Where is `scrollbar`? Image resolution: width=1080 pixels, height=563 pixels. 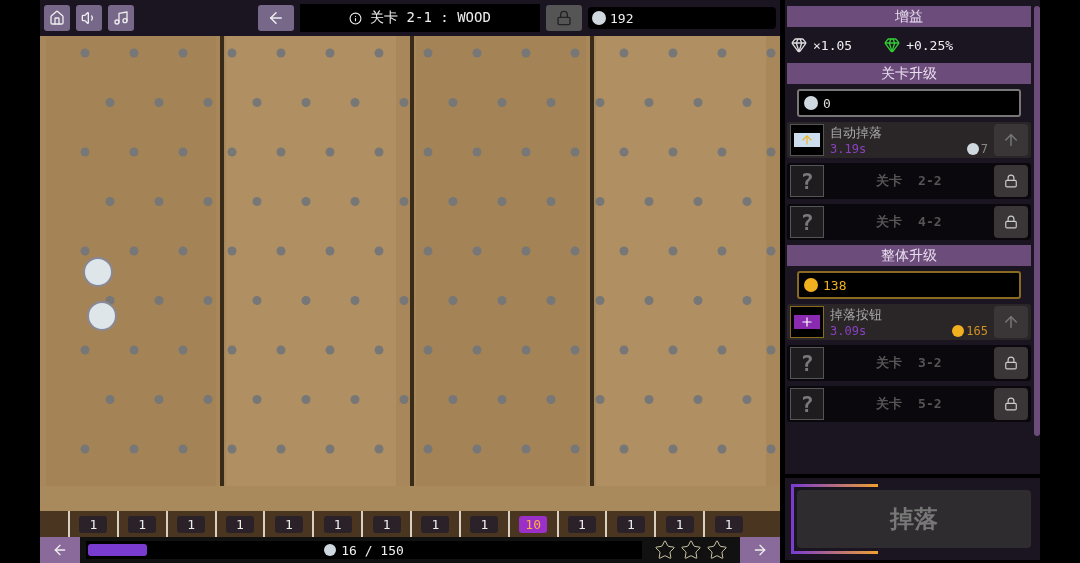
scrollbar is located at coordinates (1037, 221).